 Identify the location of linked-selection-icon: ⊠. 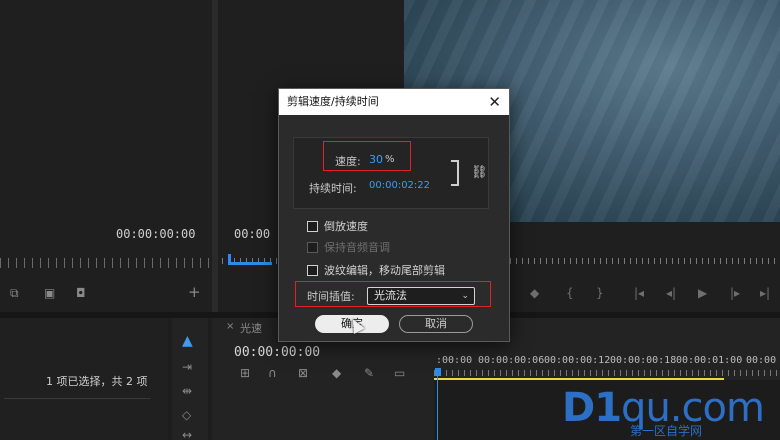
(303, 373).